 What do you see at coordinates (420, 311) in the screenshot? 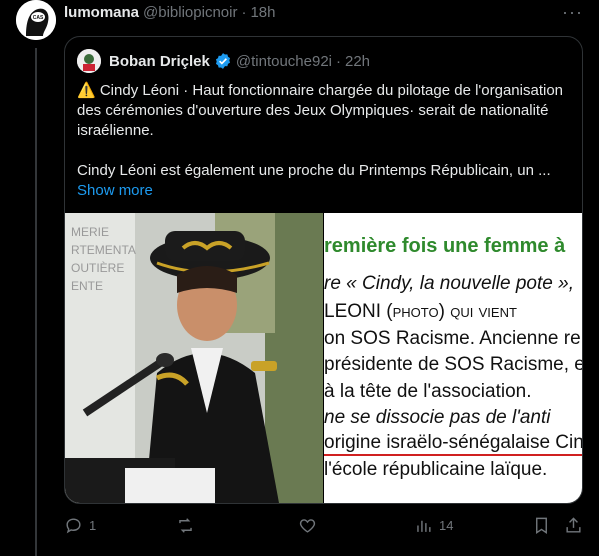
I see `clip-line: LEONI (photo) qui vient` at bounding box center [420, 311].